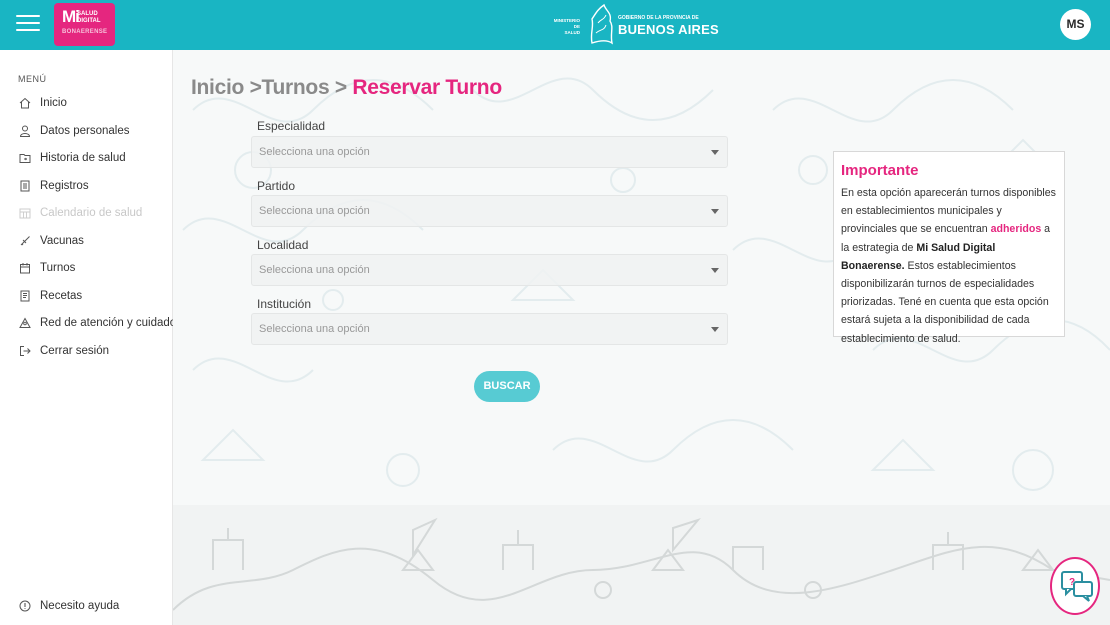 Image resolution: width=1110 pixels, height=625 pixels. Describe the element at coordinates (111, 323) in the screenshot. I see `sidebar-item-label: Red de atención y cuidados` at that location.